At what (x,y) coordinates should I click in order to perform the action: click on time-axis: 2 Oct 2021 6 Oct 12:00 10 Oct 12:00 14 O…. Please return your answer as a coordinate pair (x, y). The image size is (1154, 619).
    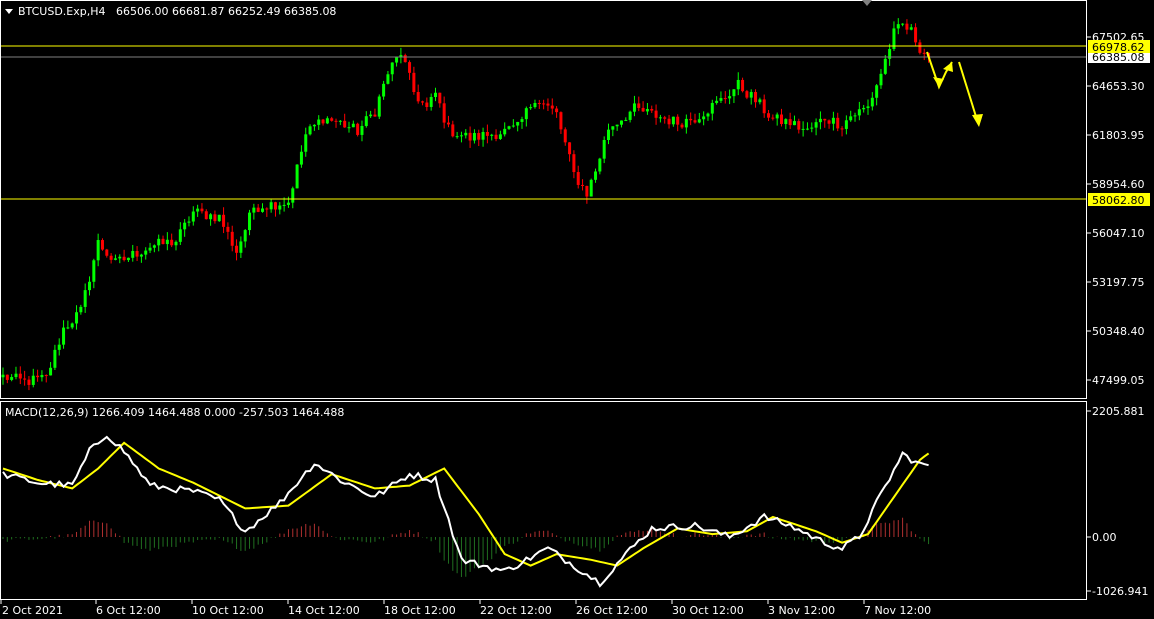
    Looking at the image, I should click on (465, 608).